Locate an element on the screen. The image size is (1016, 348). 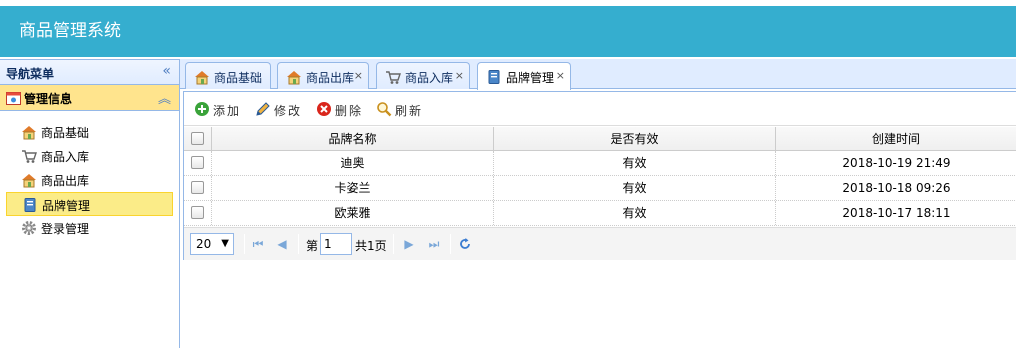
edit-label: 修改 is located at coordinates (288, 111).